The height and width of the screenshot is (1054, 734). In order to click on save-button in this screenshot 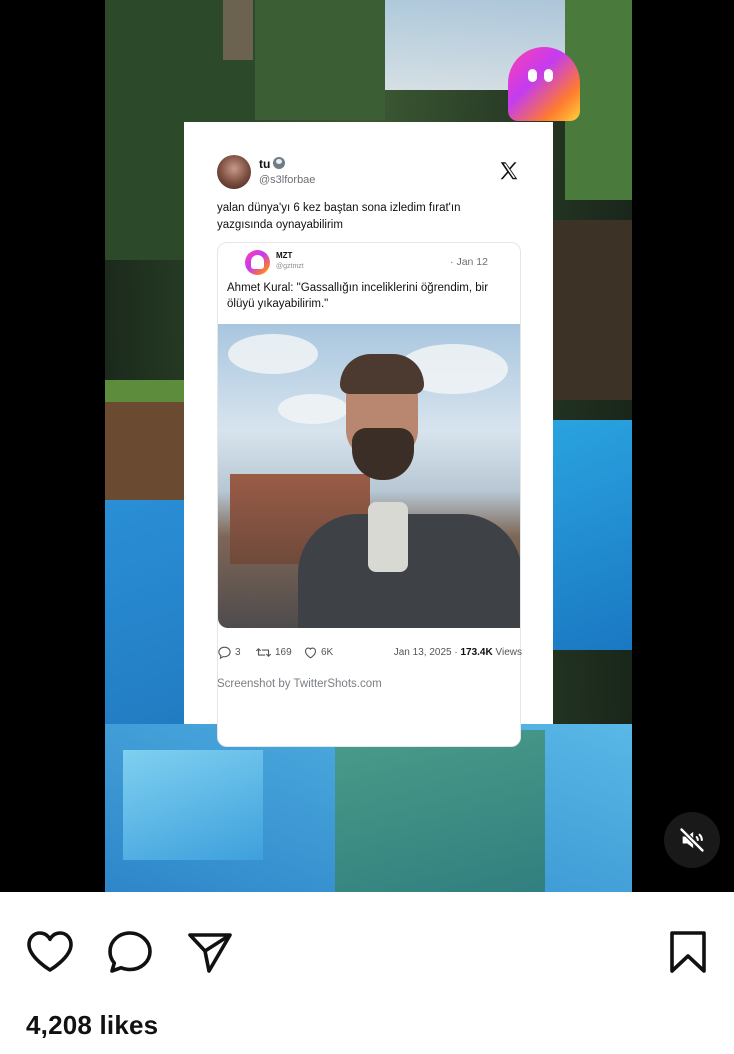, I will do `click(688, 952)`.